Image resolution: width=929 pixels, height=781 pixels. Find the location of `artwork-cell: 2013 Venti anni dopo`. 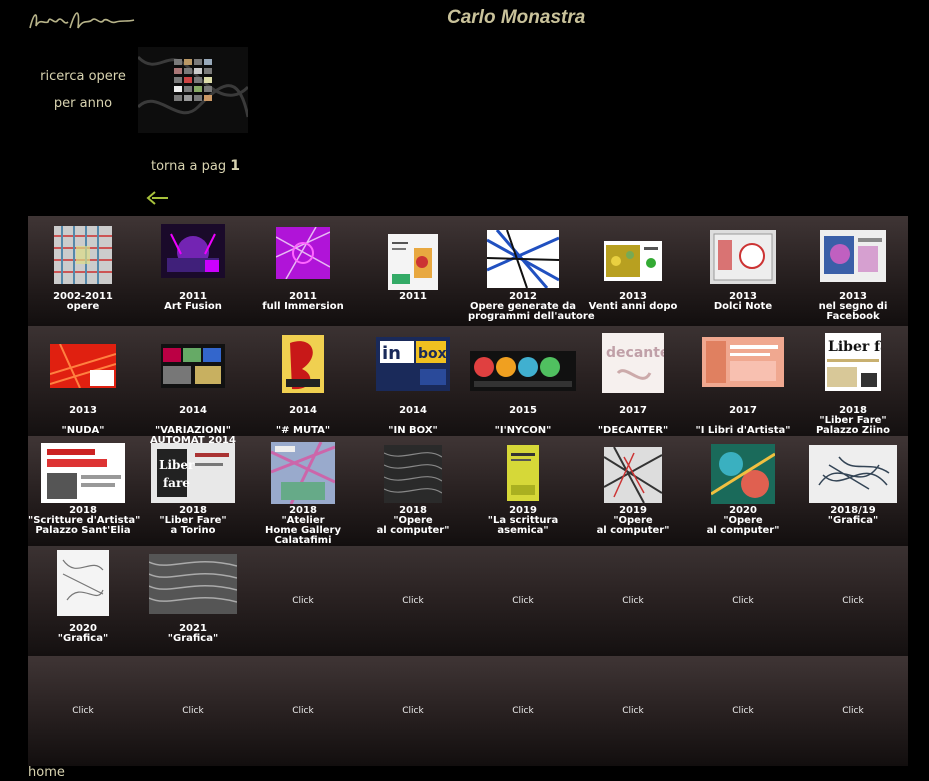

artwork-cell: 2013 Venti anni dopo is located at coordinates (633, 271).